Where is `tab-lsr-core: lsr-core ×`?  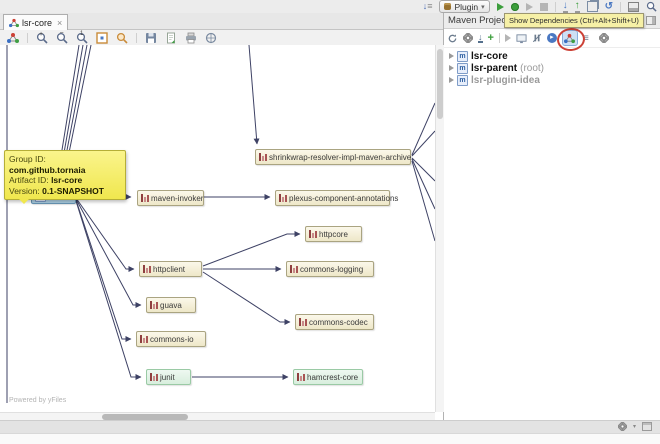 tab-lsr-core: lsr-core × is located at coordinates (36, 22).